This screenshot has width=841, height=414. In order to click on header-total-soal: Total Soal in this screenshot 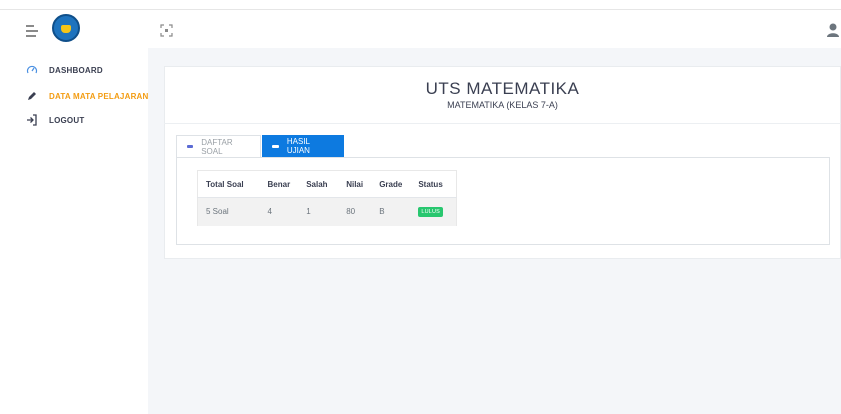, I will do `click(228, 184)`.